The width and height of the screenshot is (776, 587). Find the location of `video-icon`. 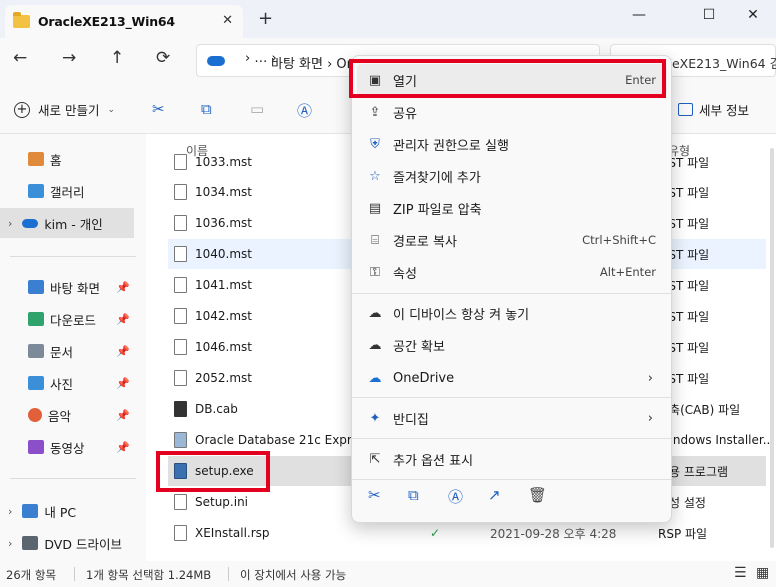

video-icon is located at coordinates (36, 447).